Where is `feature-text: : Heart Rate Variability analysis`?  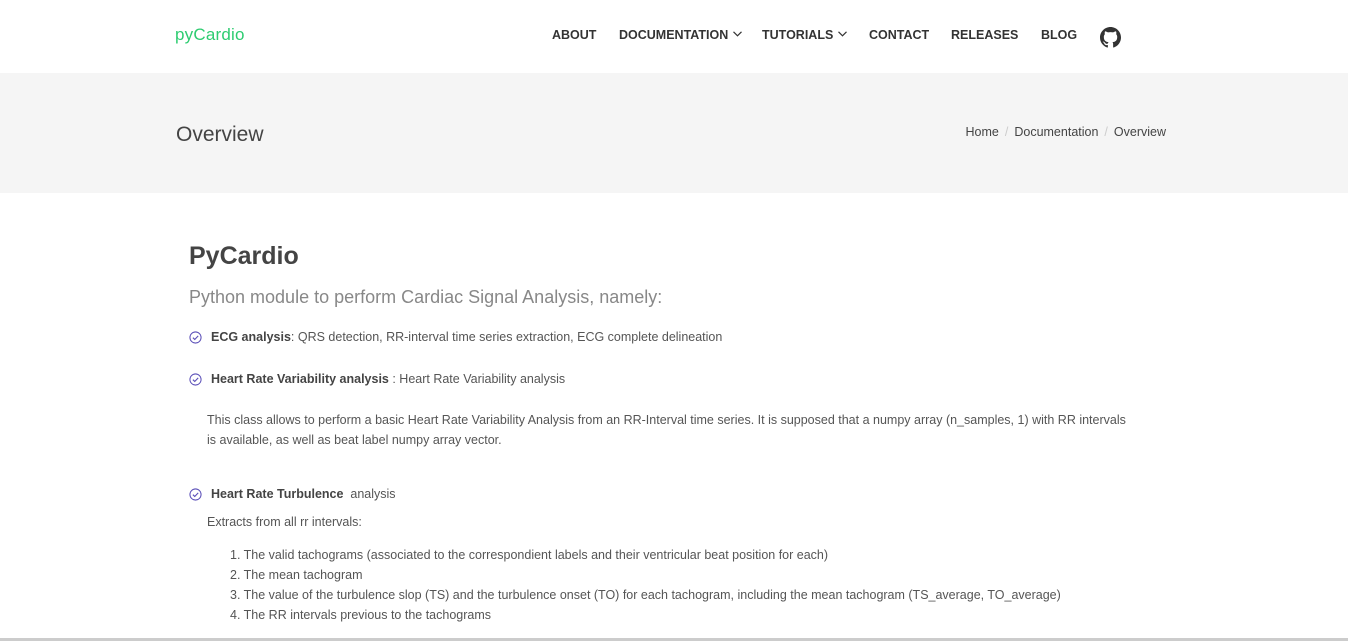 feature-text: : Heart Rate Variability analysis is located at coordinates (477, 379).